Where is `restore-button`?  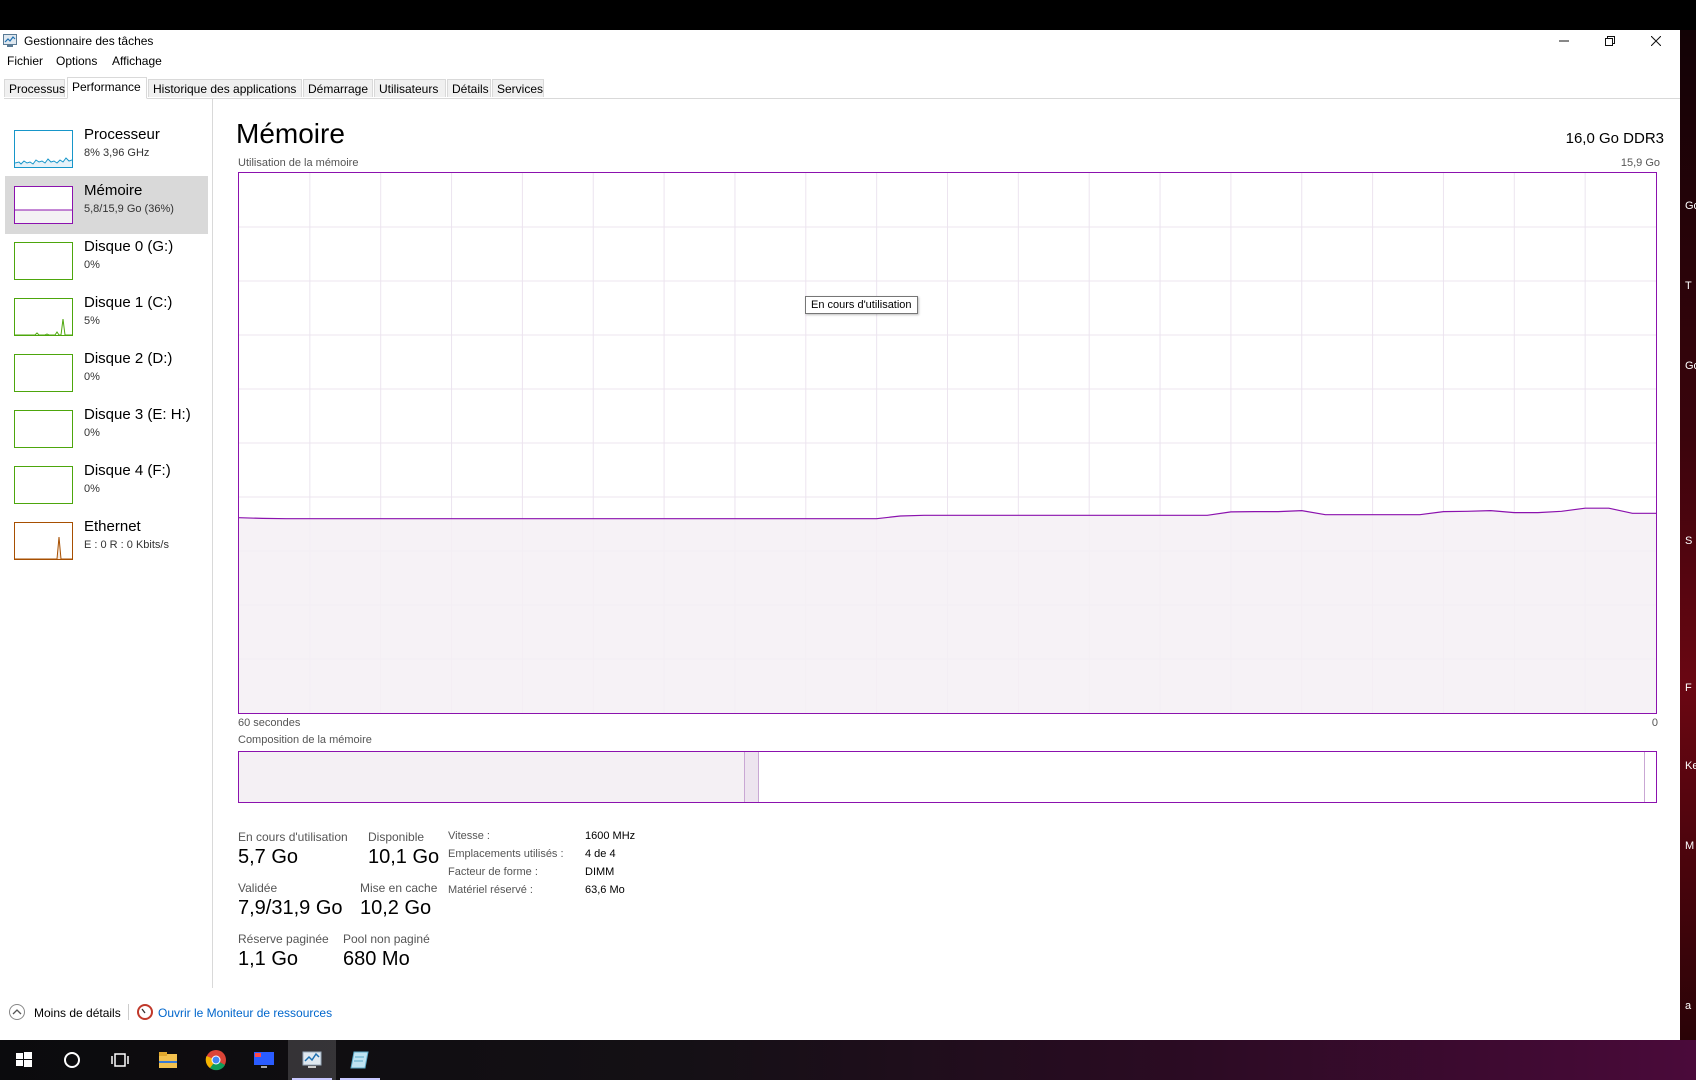 restore-button is located at coordinates (1609, 41).